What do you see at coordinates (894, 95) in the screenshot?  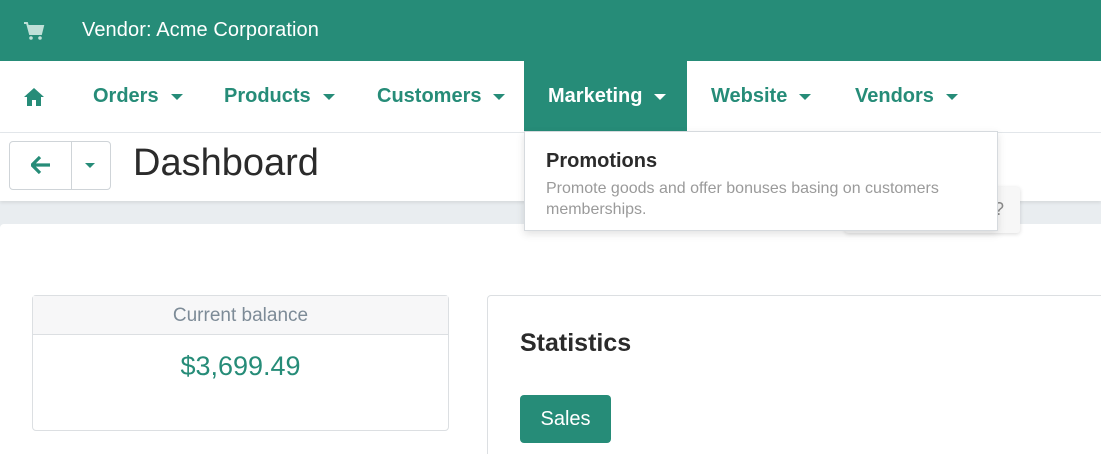 I see `nav-vendors-label: Vendors` at bounding box center [894, 95].